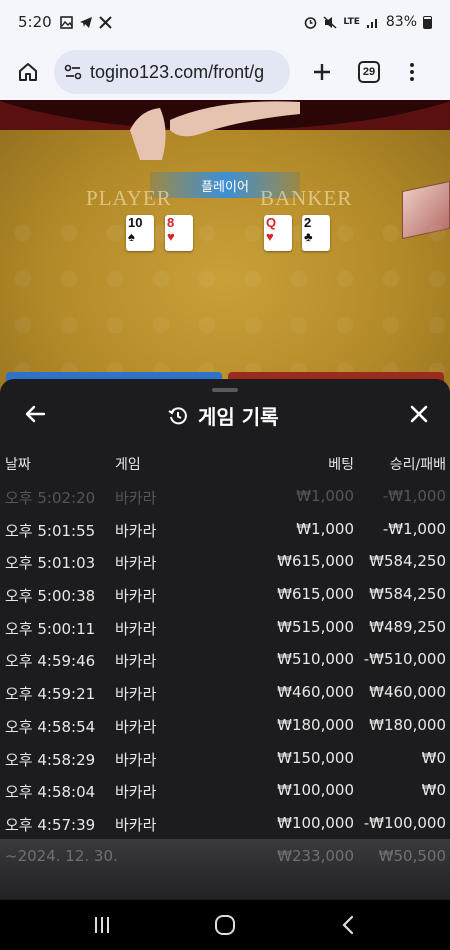 Image resolution: width=450 pixels, height=950 pixels. I want to click on row-date: 오후 5:01:55, so click(50, 530).